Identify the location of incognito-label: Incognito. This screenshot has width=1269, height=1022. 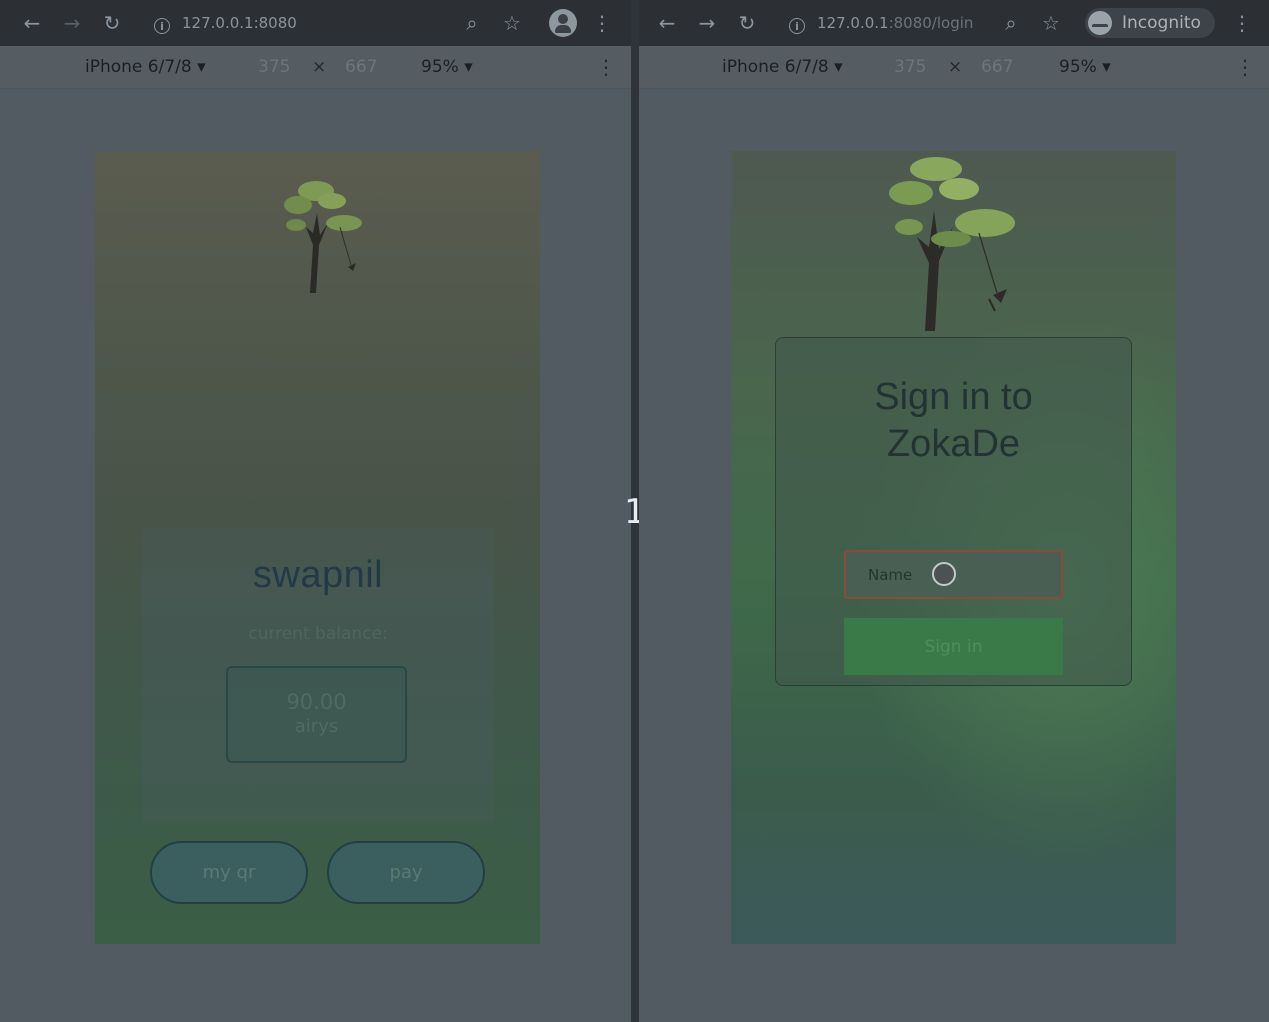
(1161, 23).